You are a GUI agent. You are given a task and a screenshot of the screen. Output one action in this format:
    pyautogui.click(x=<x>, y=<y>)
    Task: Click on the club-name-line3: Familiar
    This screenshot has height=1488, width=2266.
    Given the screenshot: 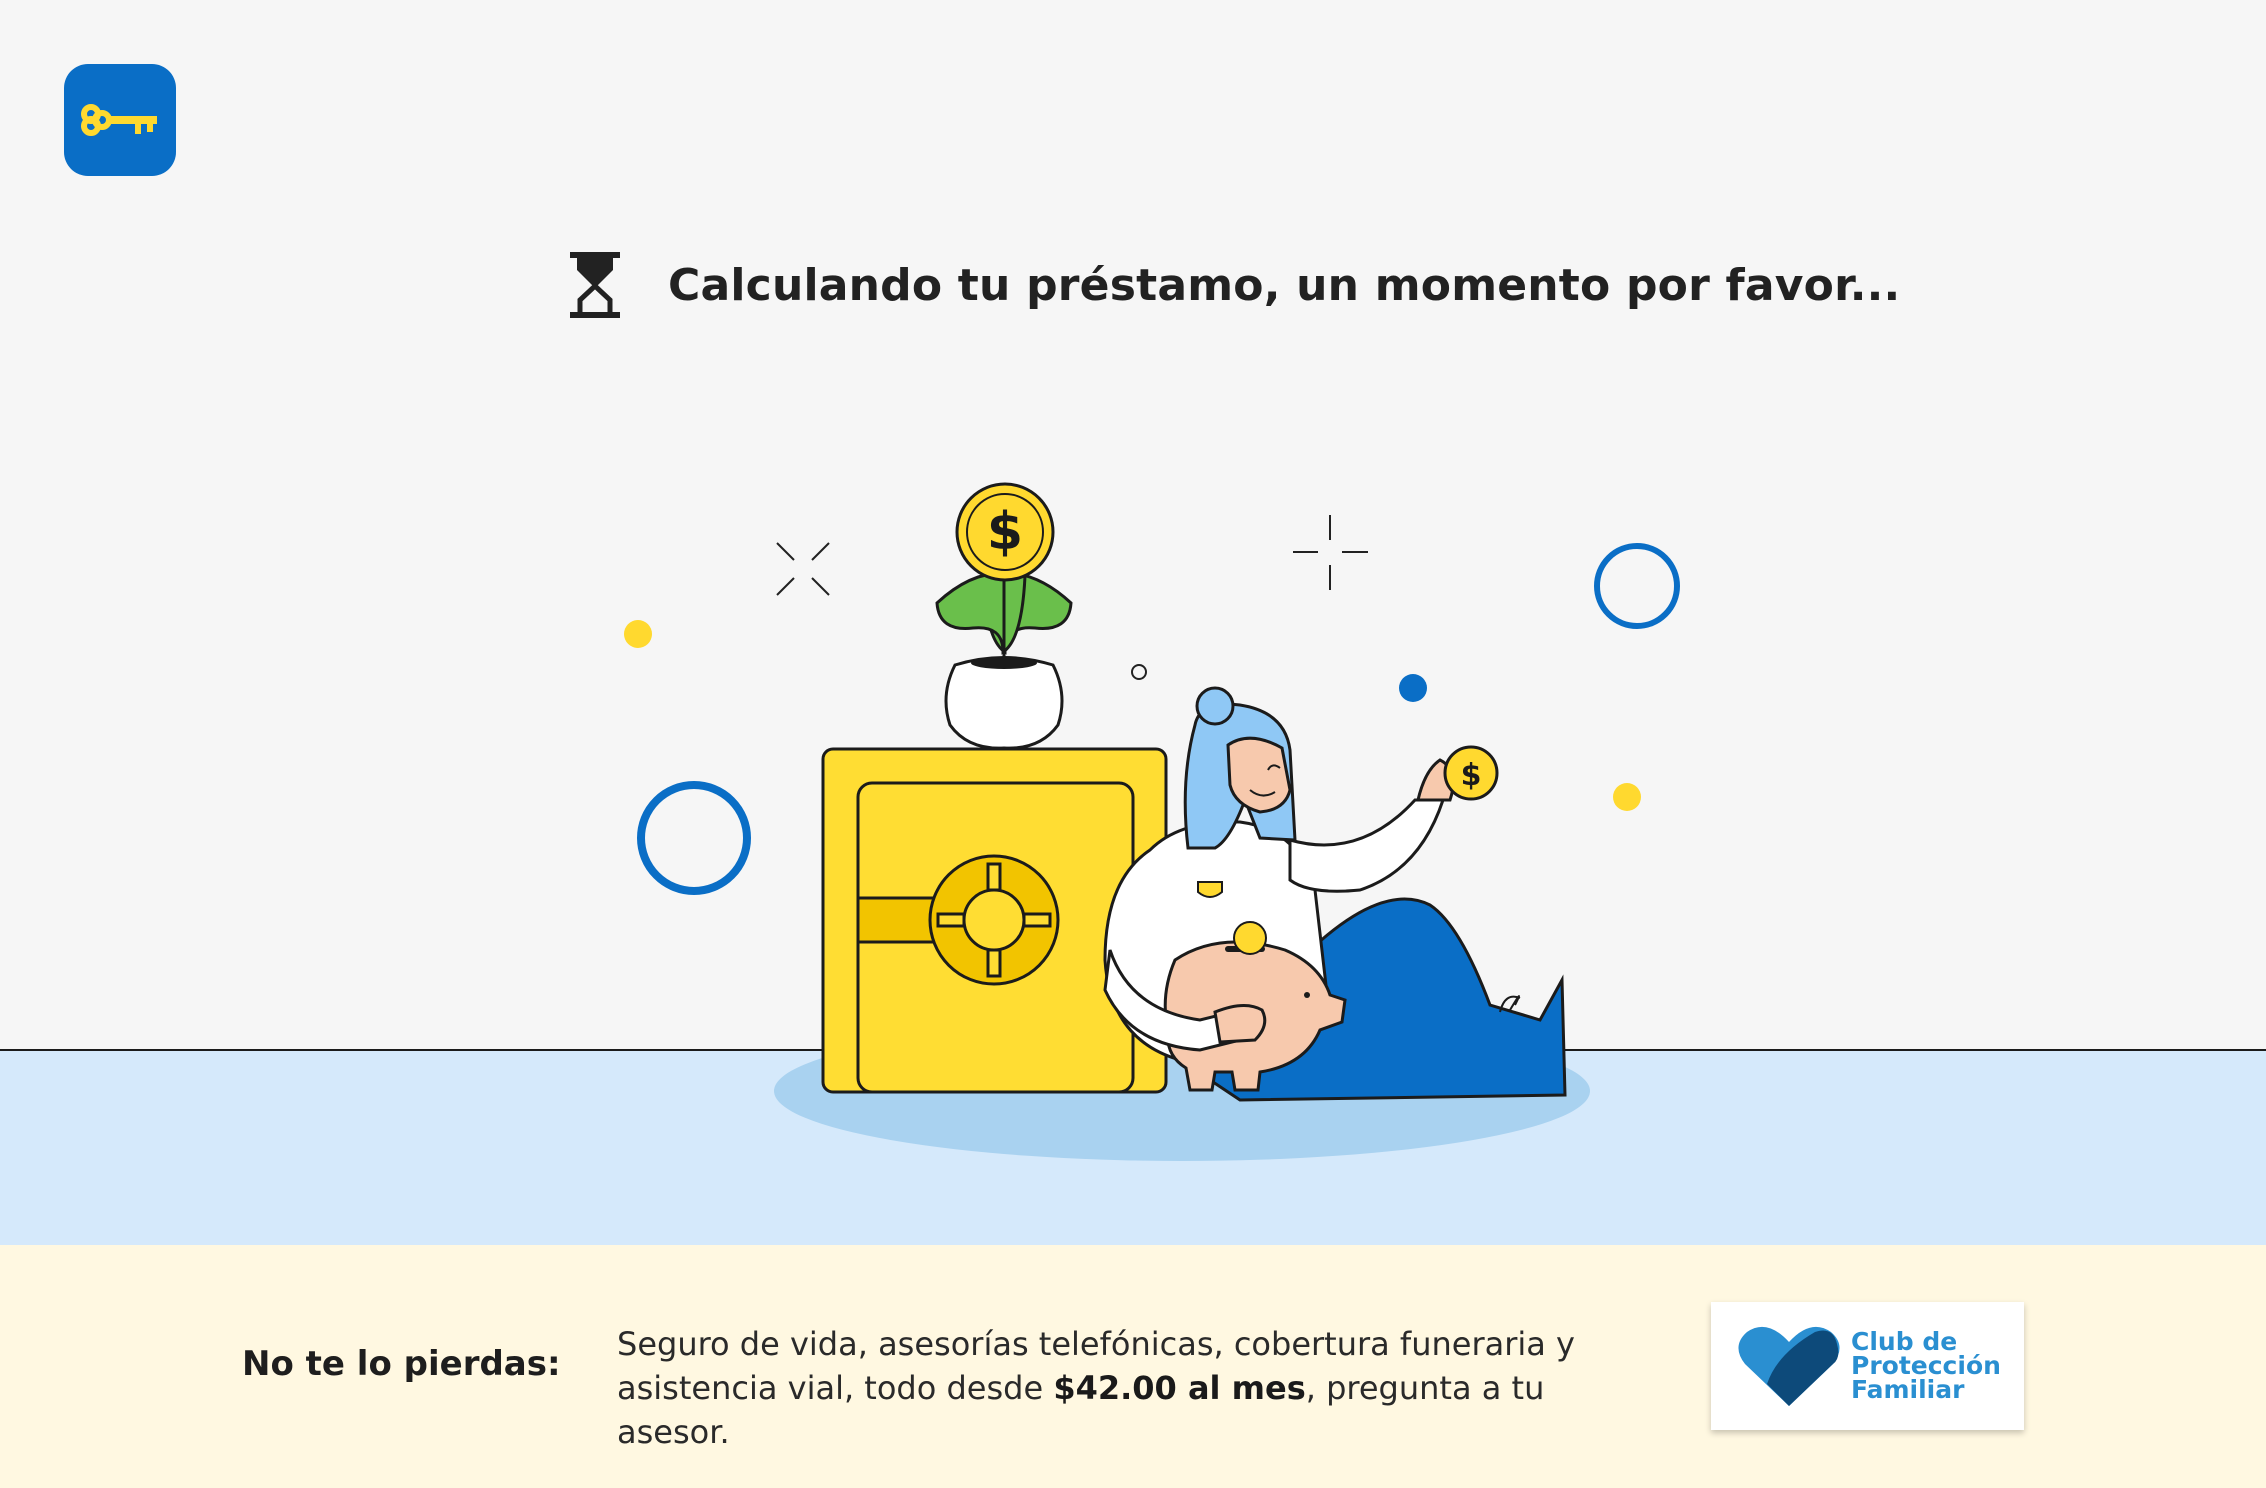 What is the action you would take?
    pyautogui.click(x=1908, y=1389)
    